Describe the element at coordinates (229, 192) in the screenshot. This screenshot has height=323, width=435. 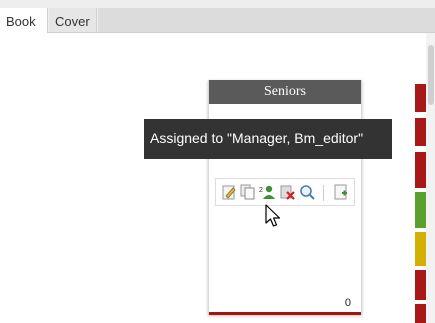
I see `edit-icon` at that location.